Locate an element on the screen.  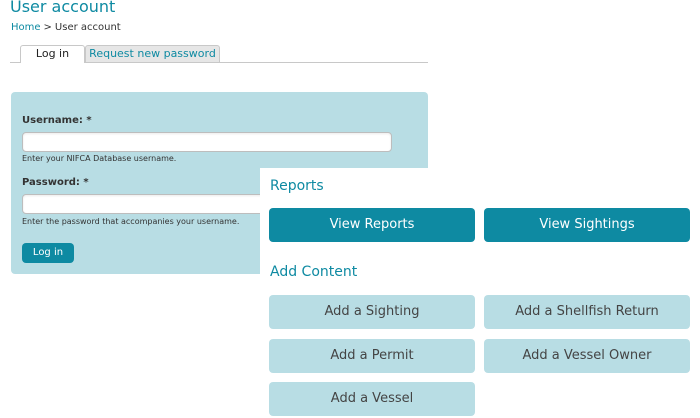
password-required-marker: * is located at coordinates (86, 182).